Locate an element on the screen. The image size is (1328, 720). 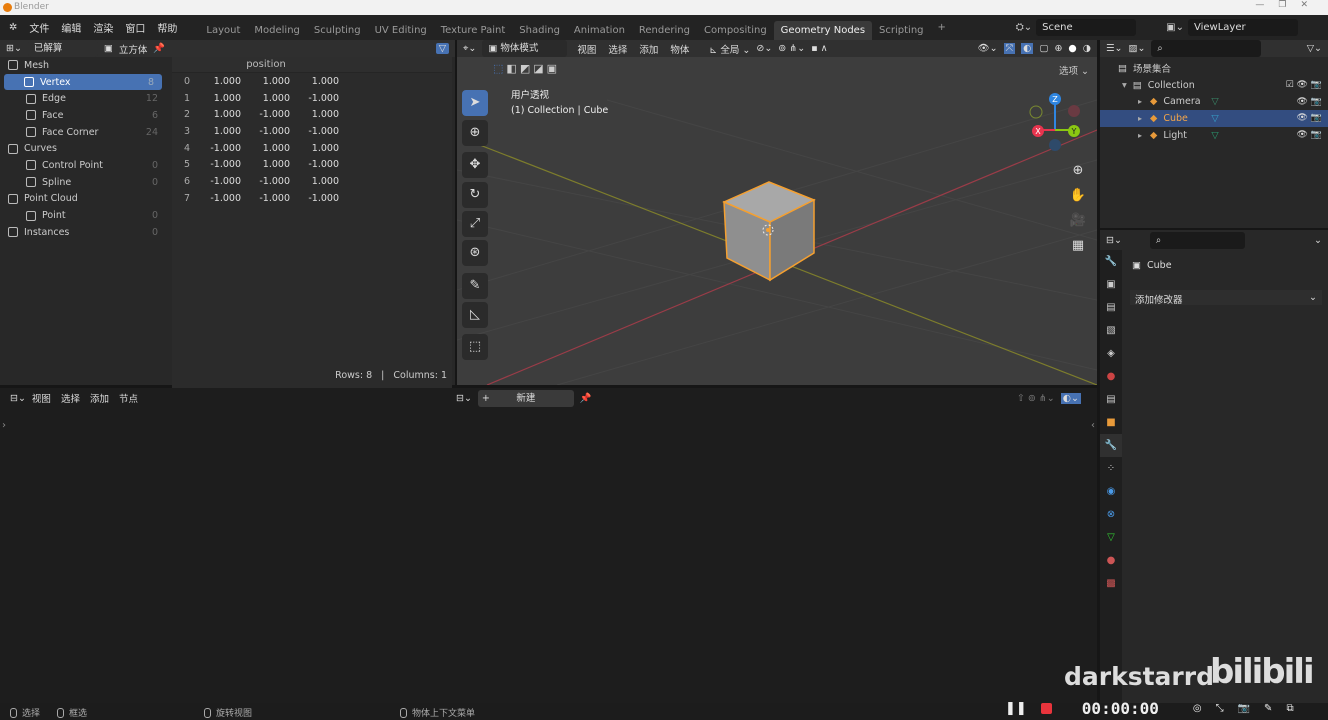
expand-arrow-icon: ▾ is located at coordinates (1124, 85).